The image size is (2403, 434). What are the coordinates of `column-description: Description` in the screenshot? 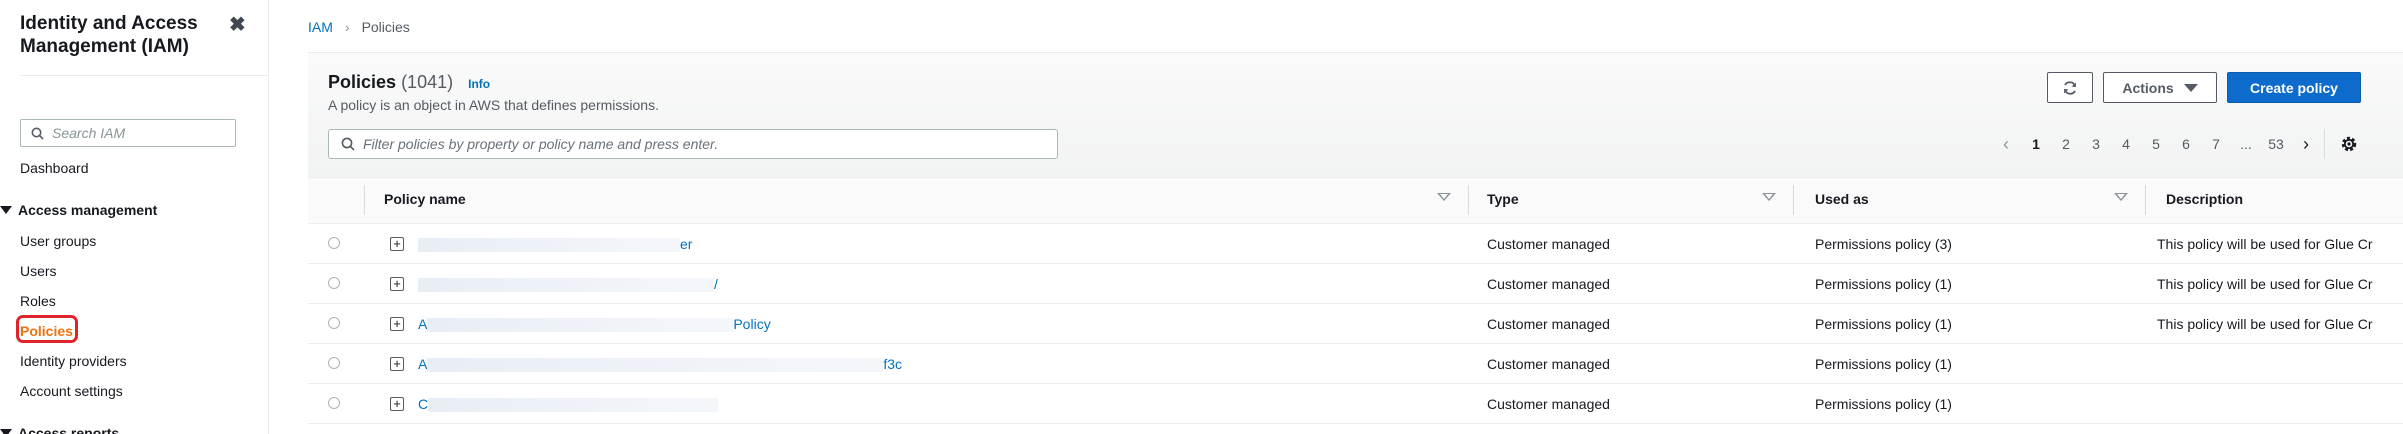 It's located at (2204, 199).